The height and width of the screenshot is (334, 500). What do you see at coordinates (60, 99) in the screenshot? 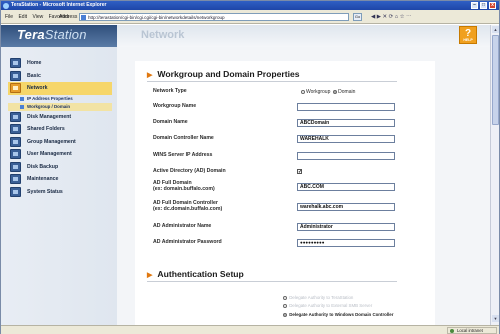
I see `sidebar-subitem-ip-address: IP Address Properties` at bounding box center [60, 99].